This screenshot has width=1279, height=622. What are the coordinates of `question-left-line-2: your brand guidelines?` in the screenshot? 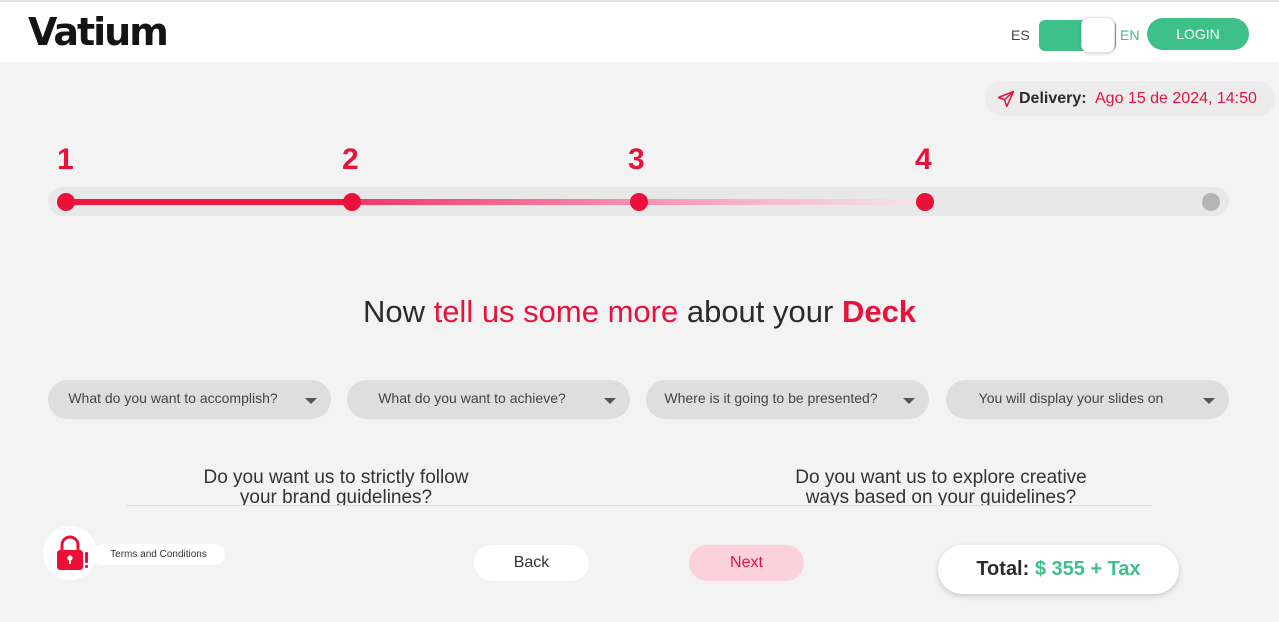 It's located at (336, 497).